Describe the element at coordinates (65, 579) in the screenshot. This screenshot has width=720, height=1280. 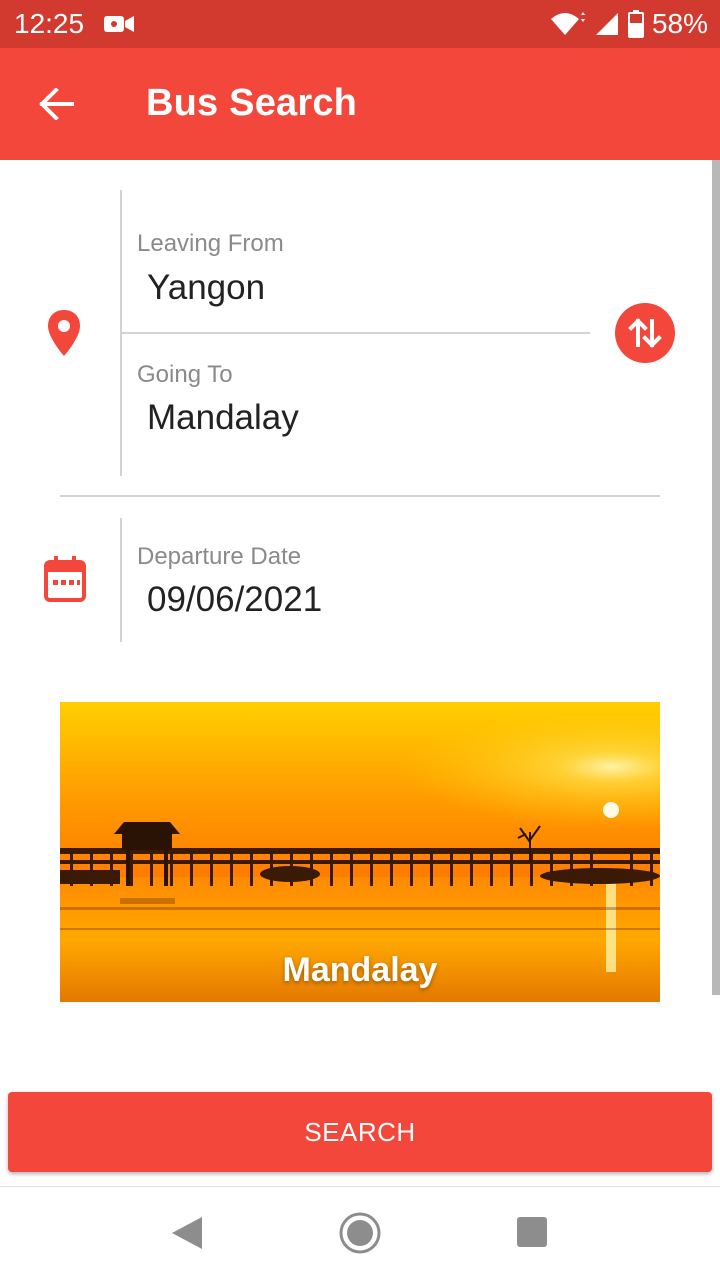
I see `calendar-icon` at that location.